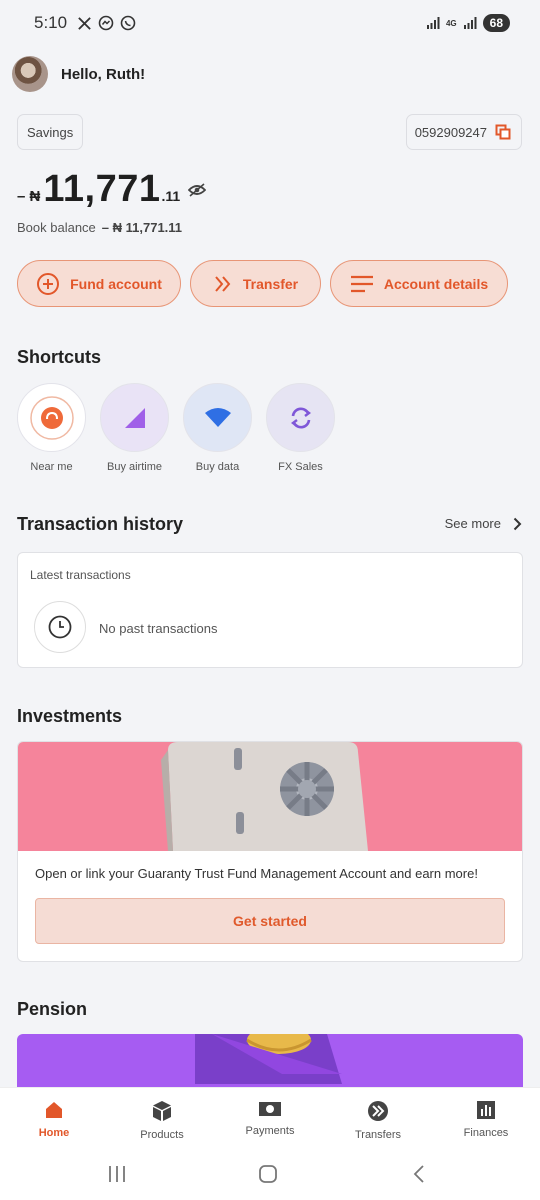 Image resolution: width=540 pixels, height=1200 pixels. I want to click on nav-finances-label: Finances, so click(486, 1133).